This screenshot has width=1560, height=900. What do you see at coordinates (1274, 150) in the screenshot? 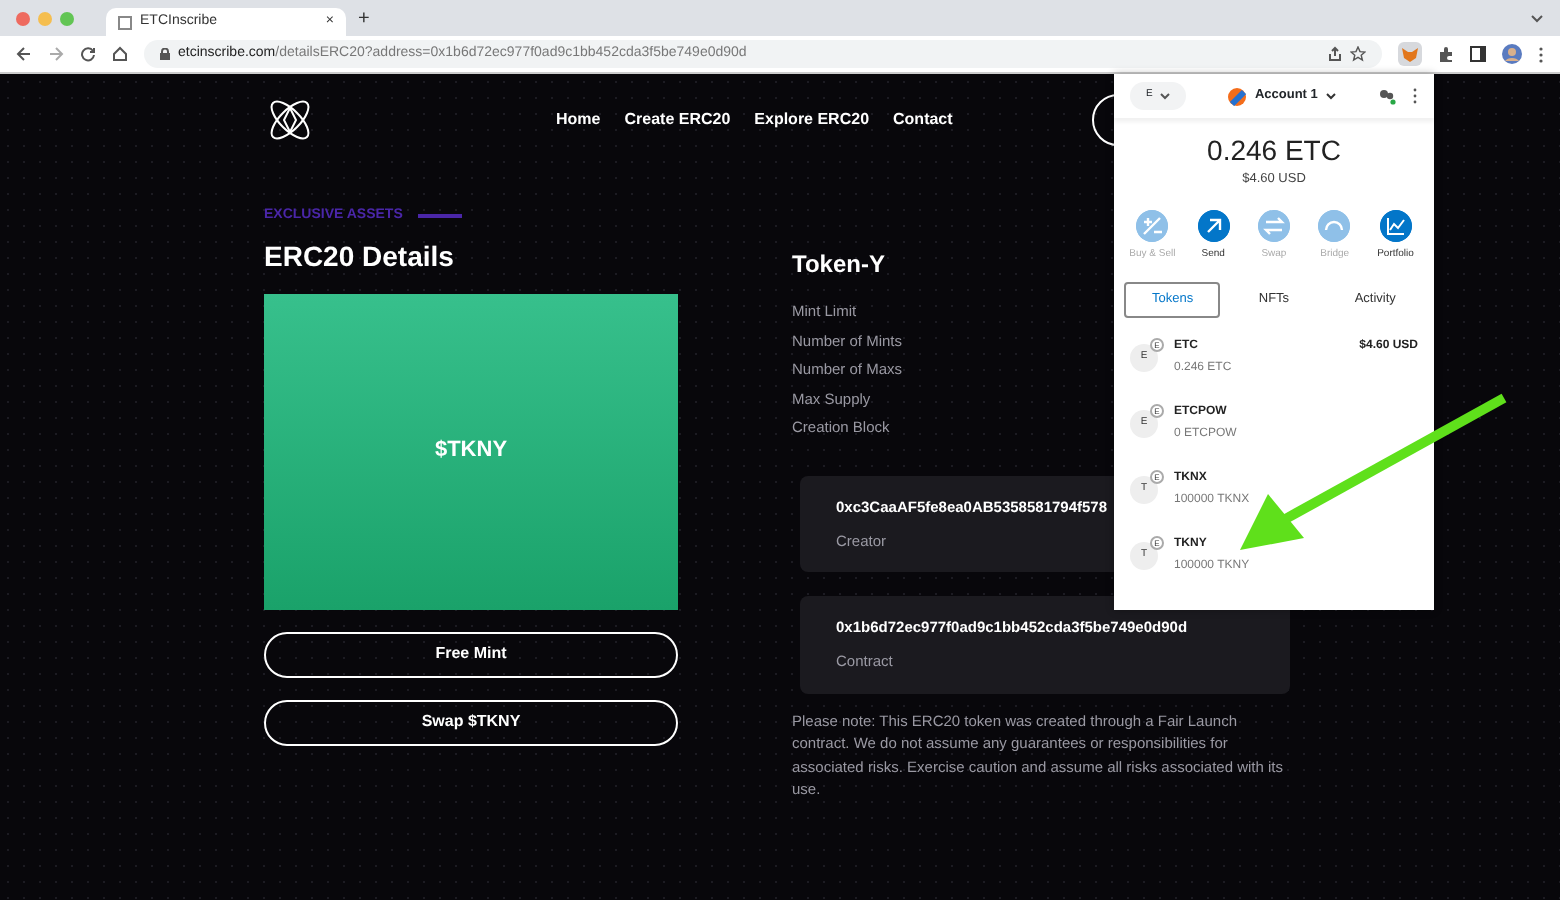
I see `balance-amount: 0.246 ETC` at bounding box center [1274, 150].